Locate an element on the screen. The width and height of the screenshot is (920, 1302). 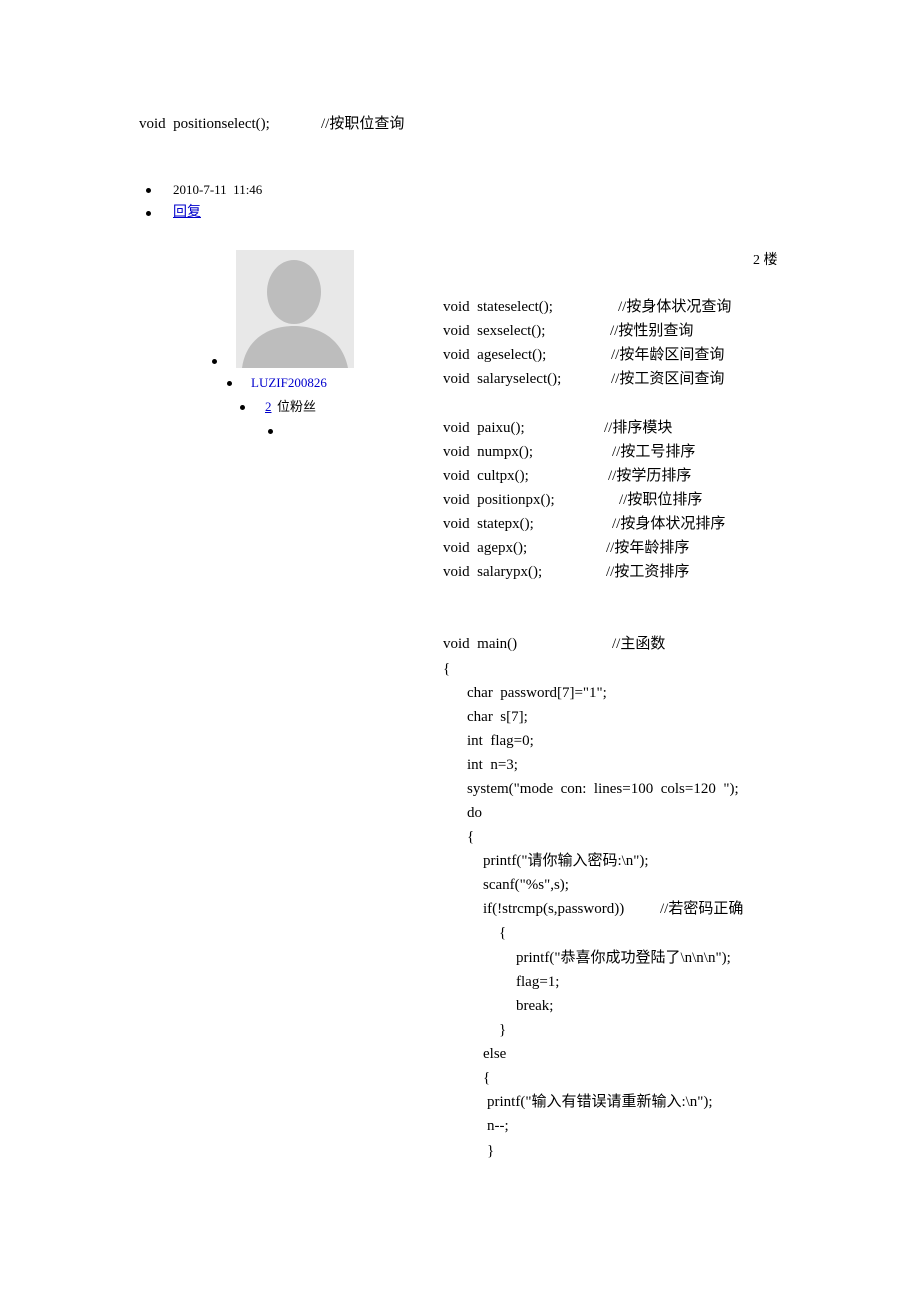
code-line: else is located at coordinates (495, 1054).